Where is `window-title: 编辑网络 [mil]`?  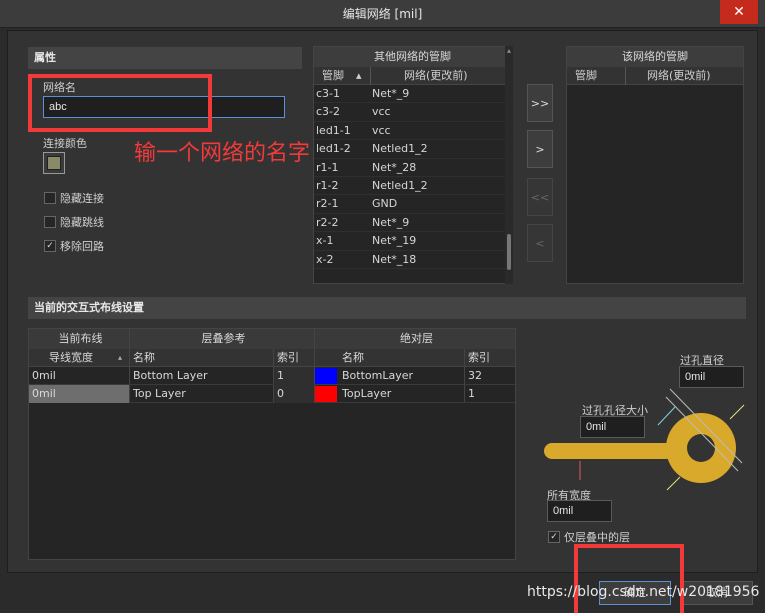
window-title: 编辑网络 [mil] is located at coordinates (382, 14).